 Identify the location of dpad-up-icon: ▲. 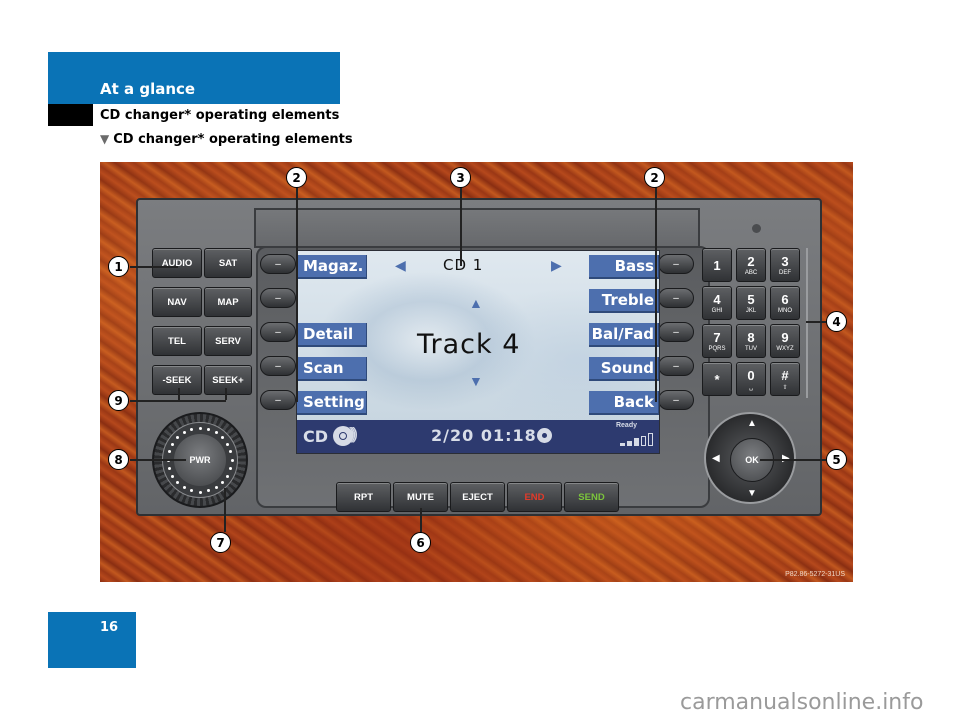
(752, 423).